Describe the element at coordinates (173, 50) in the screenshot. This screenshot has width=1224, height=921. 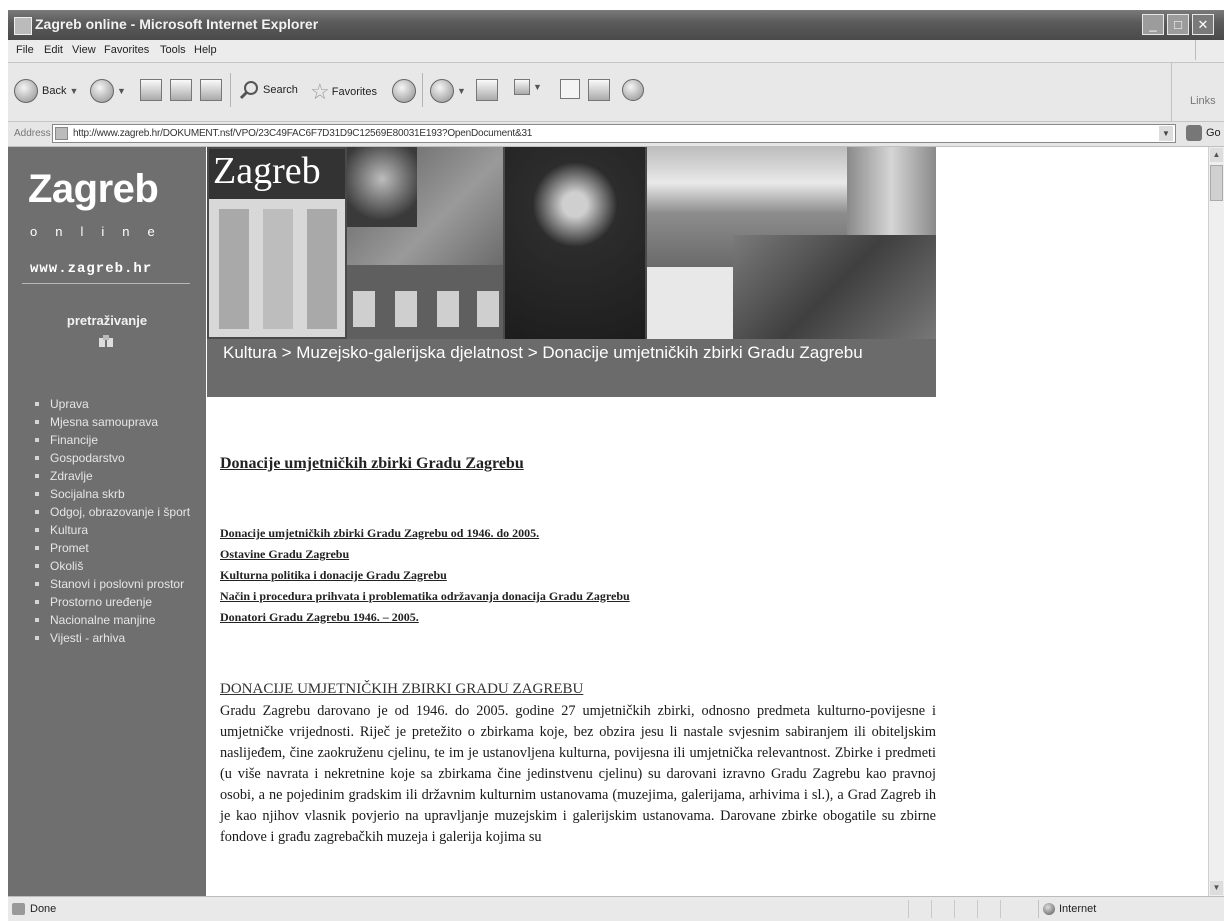
I see `menu-tools: Tools` at that location.